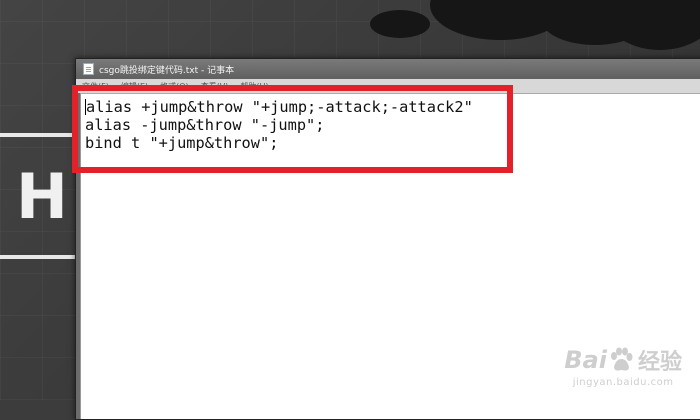 Image resolution: width=700 pixels, height=420 pixels. I want to click on watermark-brand: Bai, so click(585, 360).